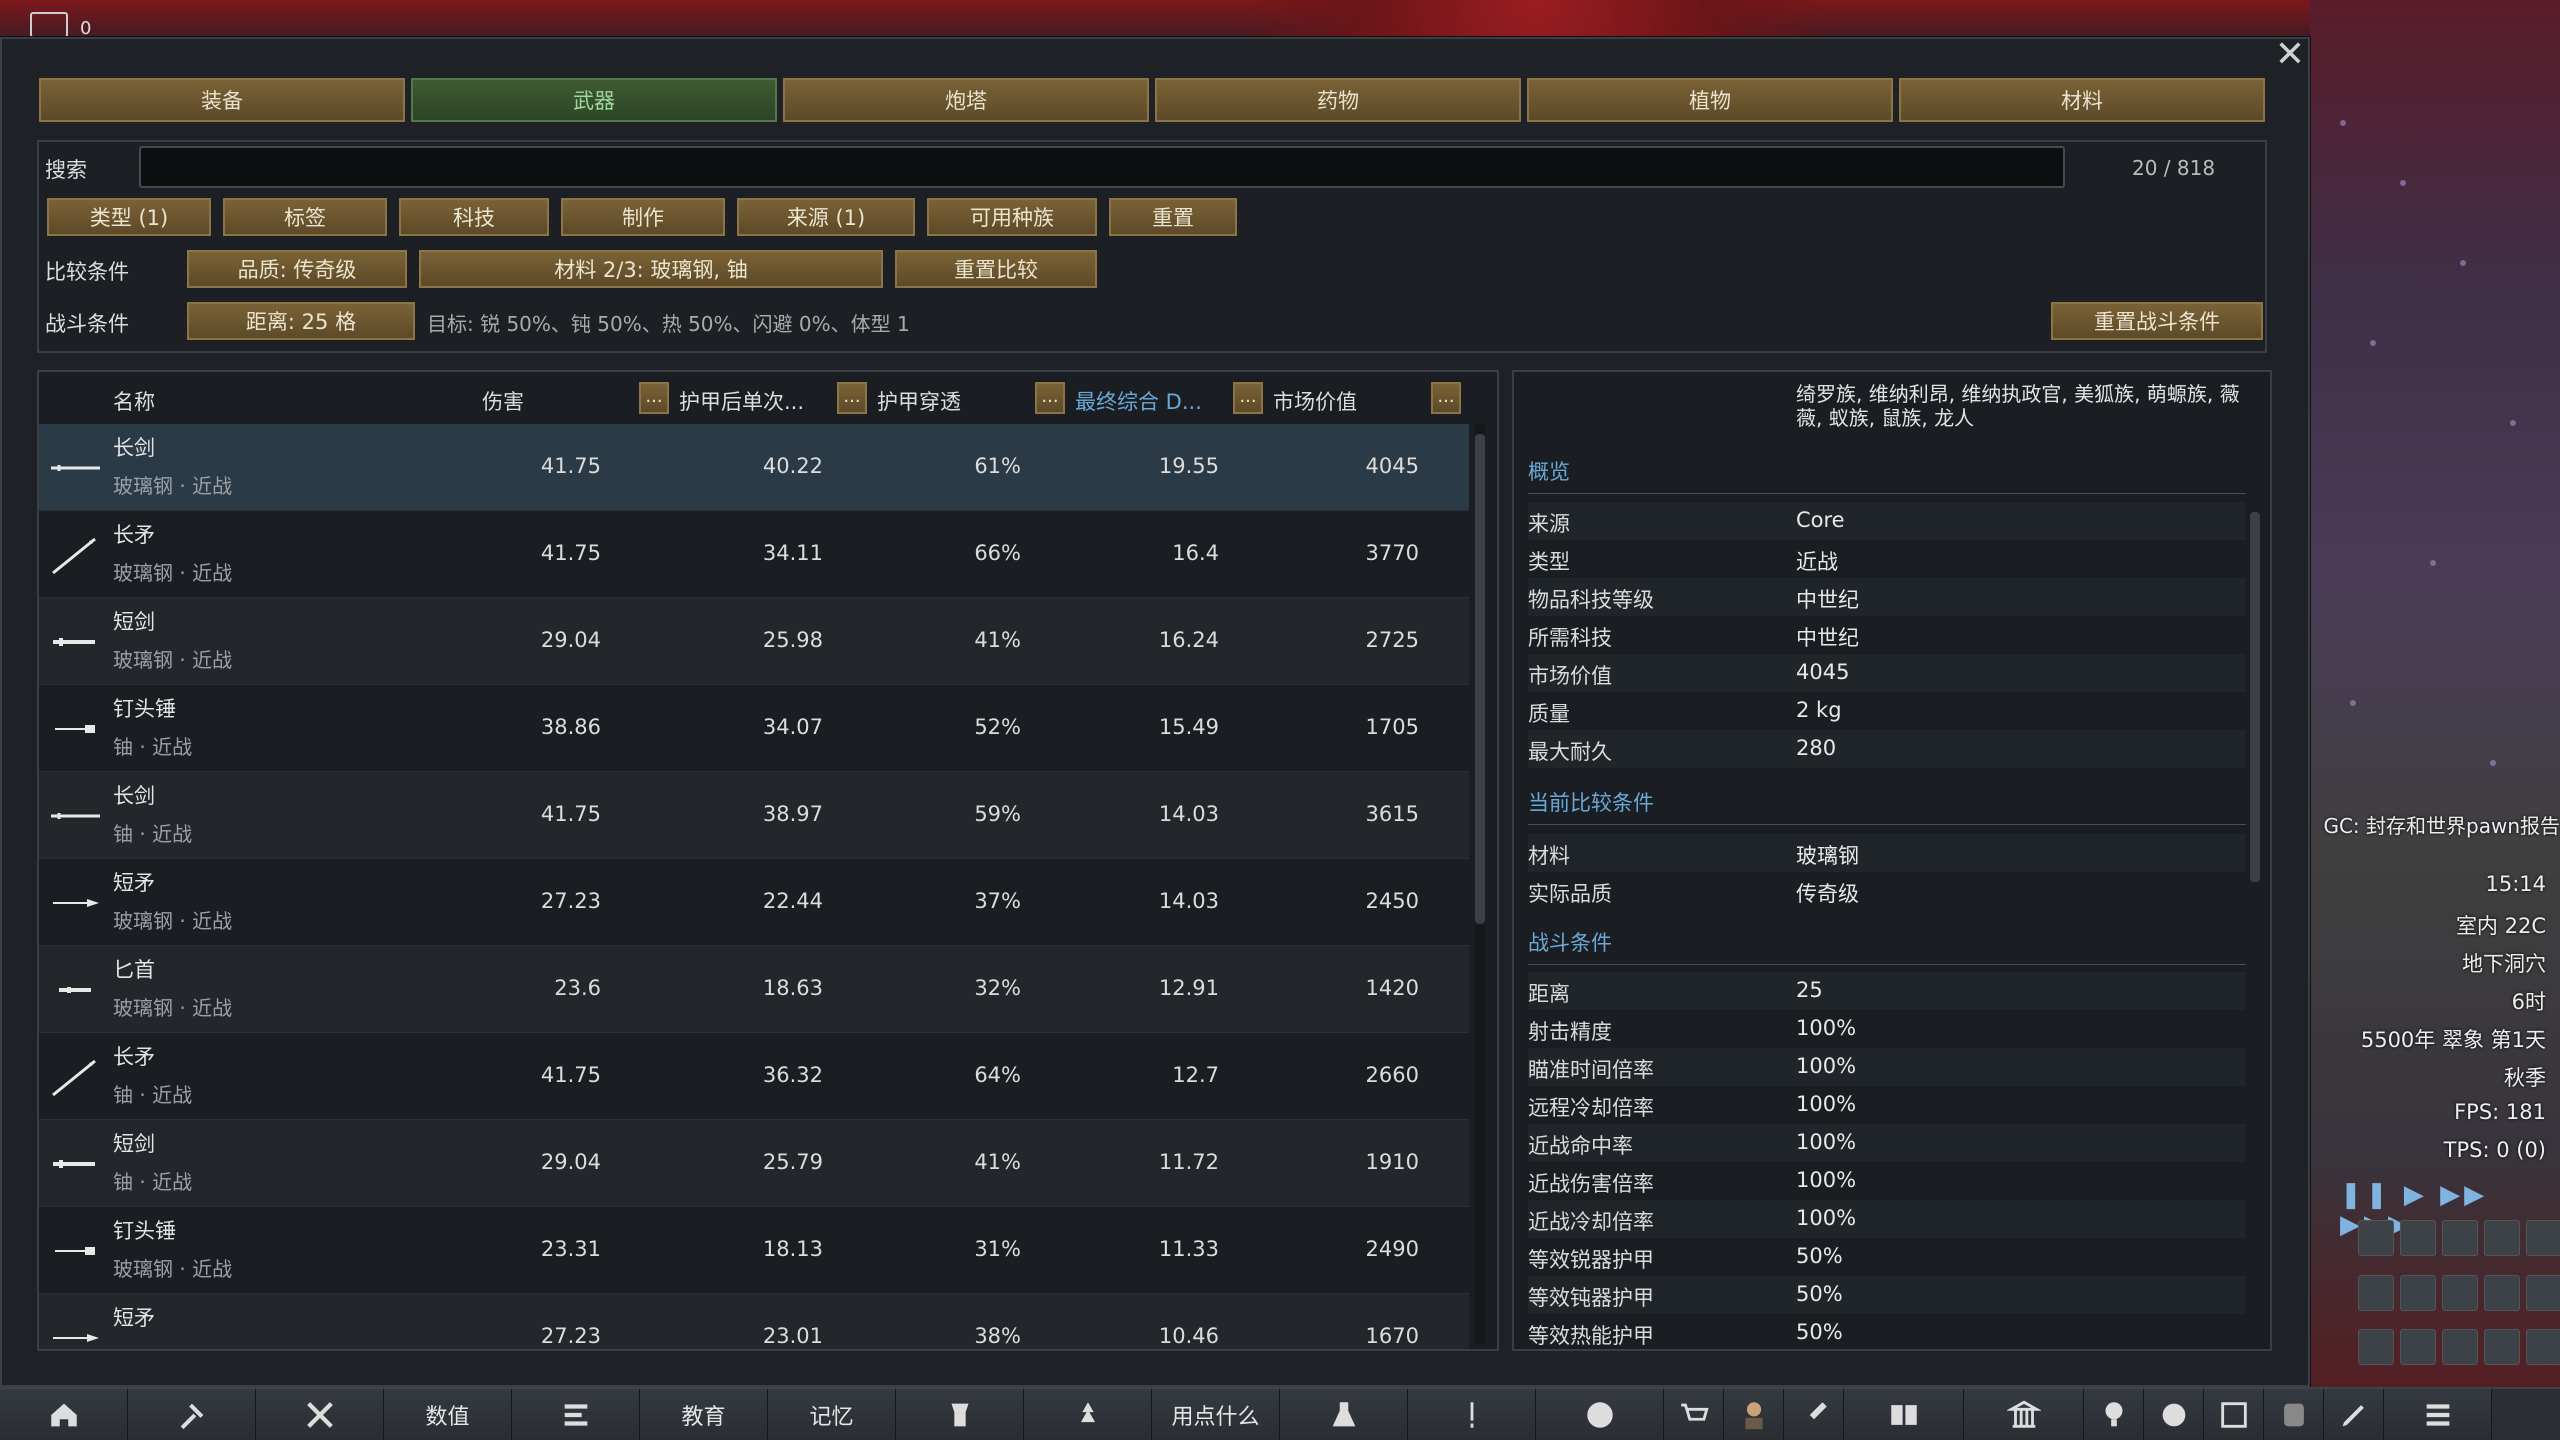  Describe the element at coordinates (1216, 1414) in the screenshot. I see `what-to-use-tab: 用点什么` at that location.